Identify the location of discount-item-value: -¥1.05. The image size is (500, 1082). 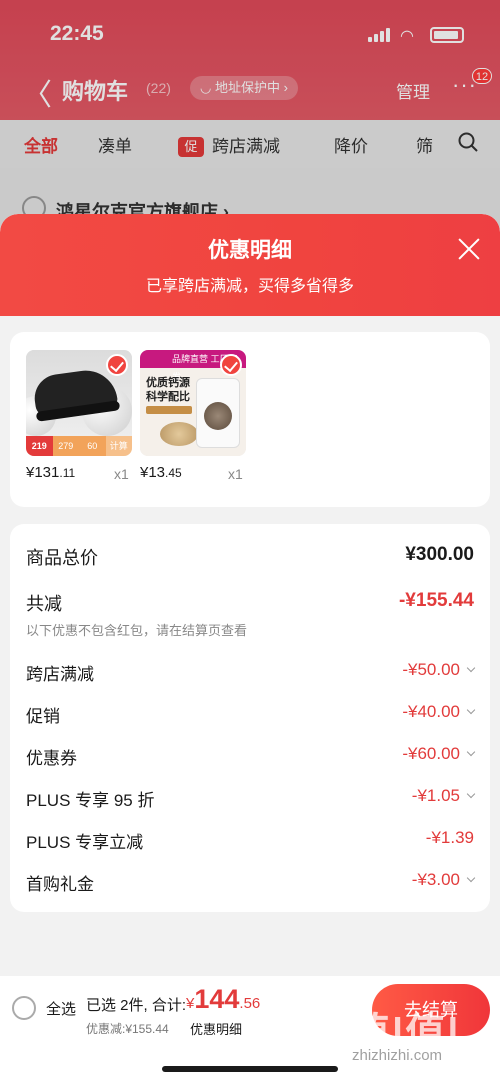
(444, 796).